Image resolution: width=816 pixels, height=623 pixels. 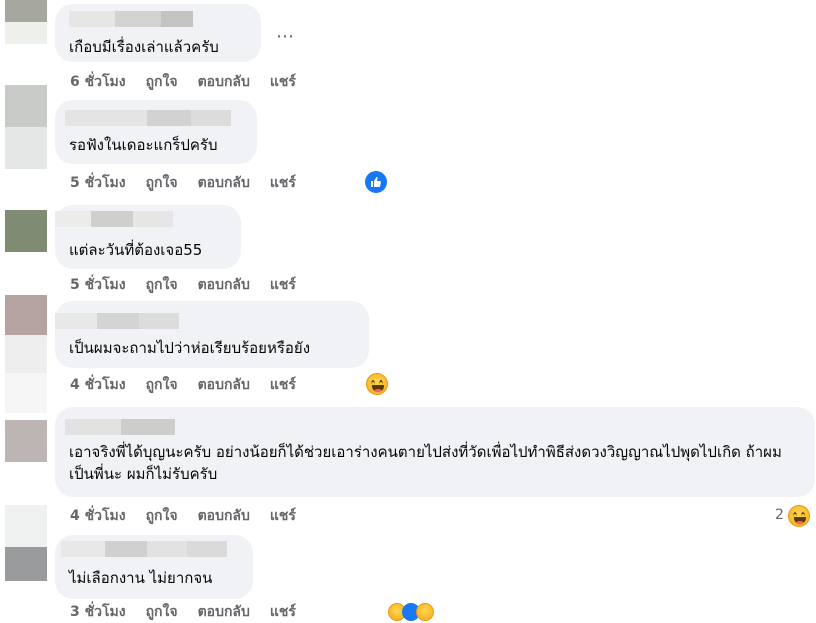 What do you see at coordinates (143, 145) in the screenshot?
I see `comment-text: รอฟังในเดอะแกร็ปครับ` at bounding box center [143, 145].